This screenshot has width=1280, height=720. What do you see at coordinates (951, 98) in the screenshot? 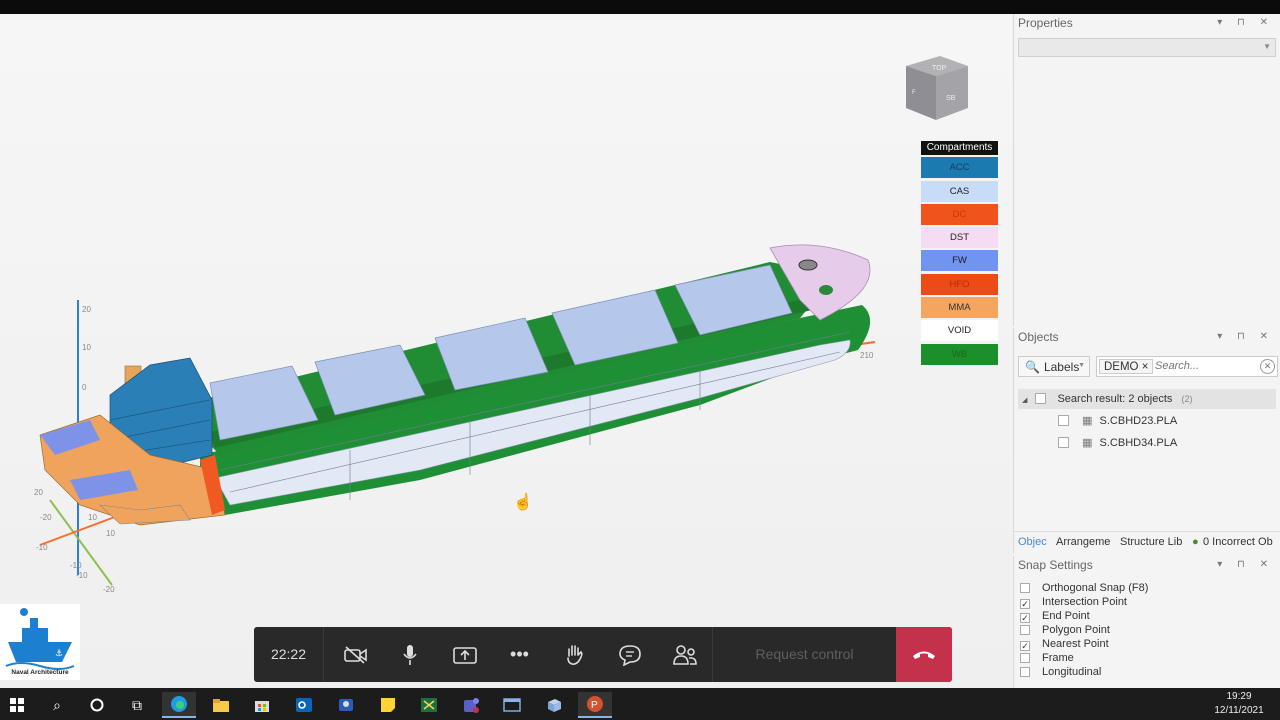
I see `view-cube-front: SB` at bounding box center [951, 98].